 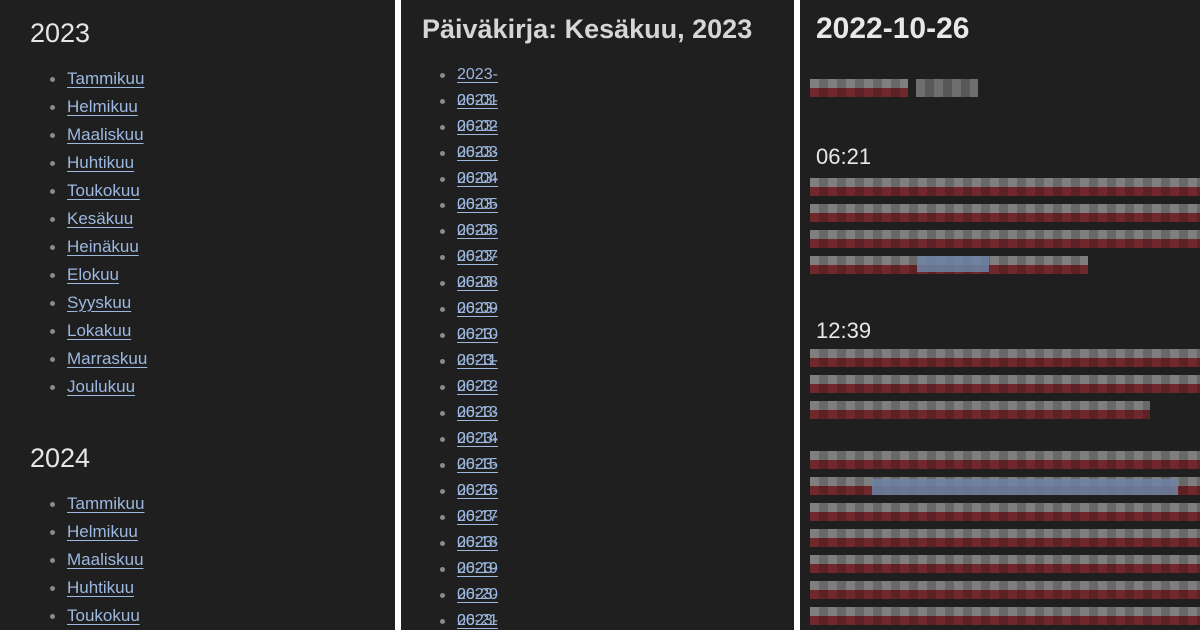 I want to click on month-link: Elokuu, so click(x=93, y=275).